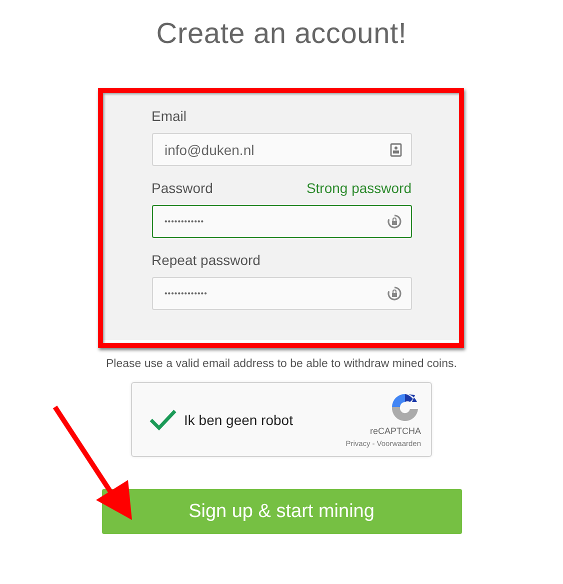  Describe the element at coordinates (239, 420) in the screenshot. I see `captcha-label: Ik ben geen robot` at that location.